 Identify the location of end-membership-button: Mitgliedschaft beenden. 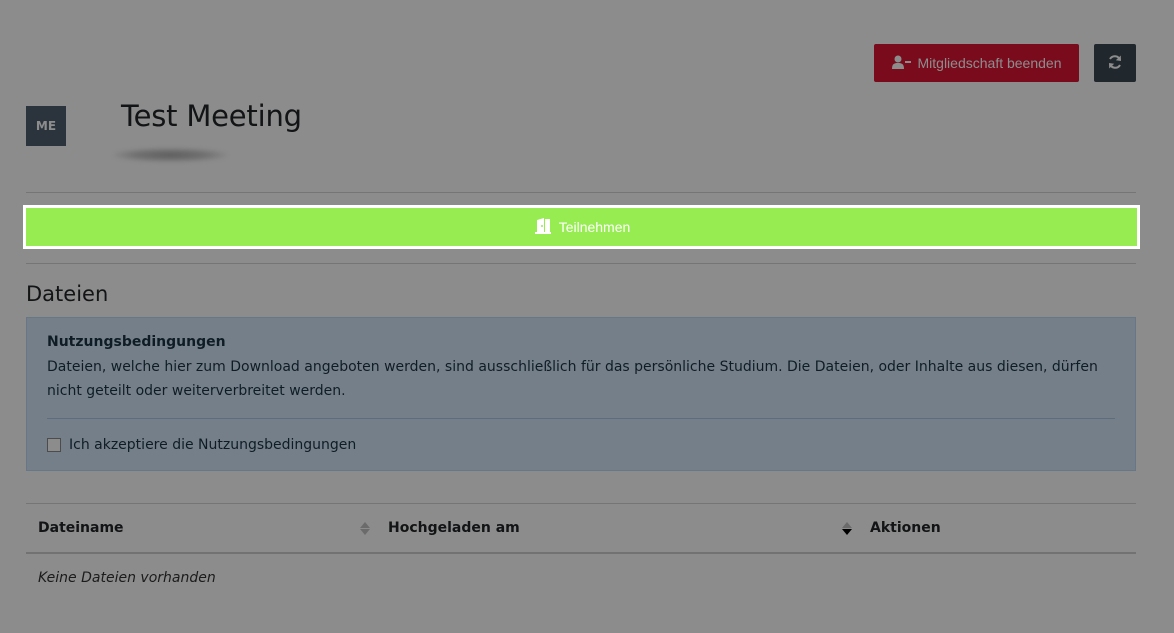
(976, 63).